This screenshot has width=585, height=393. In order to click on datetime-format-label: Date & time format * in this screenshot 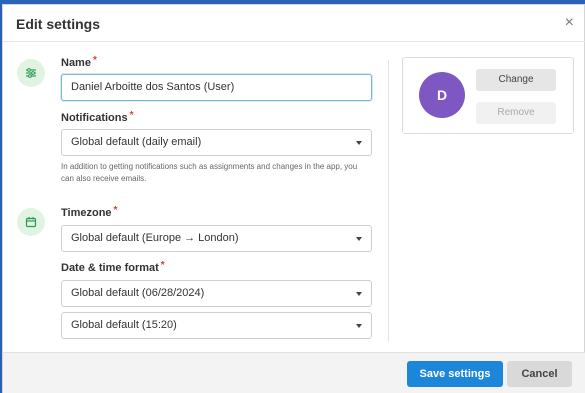, I will do `click(113, 267)`.